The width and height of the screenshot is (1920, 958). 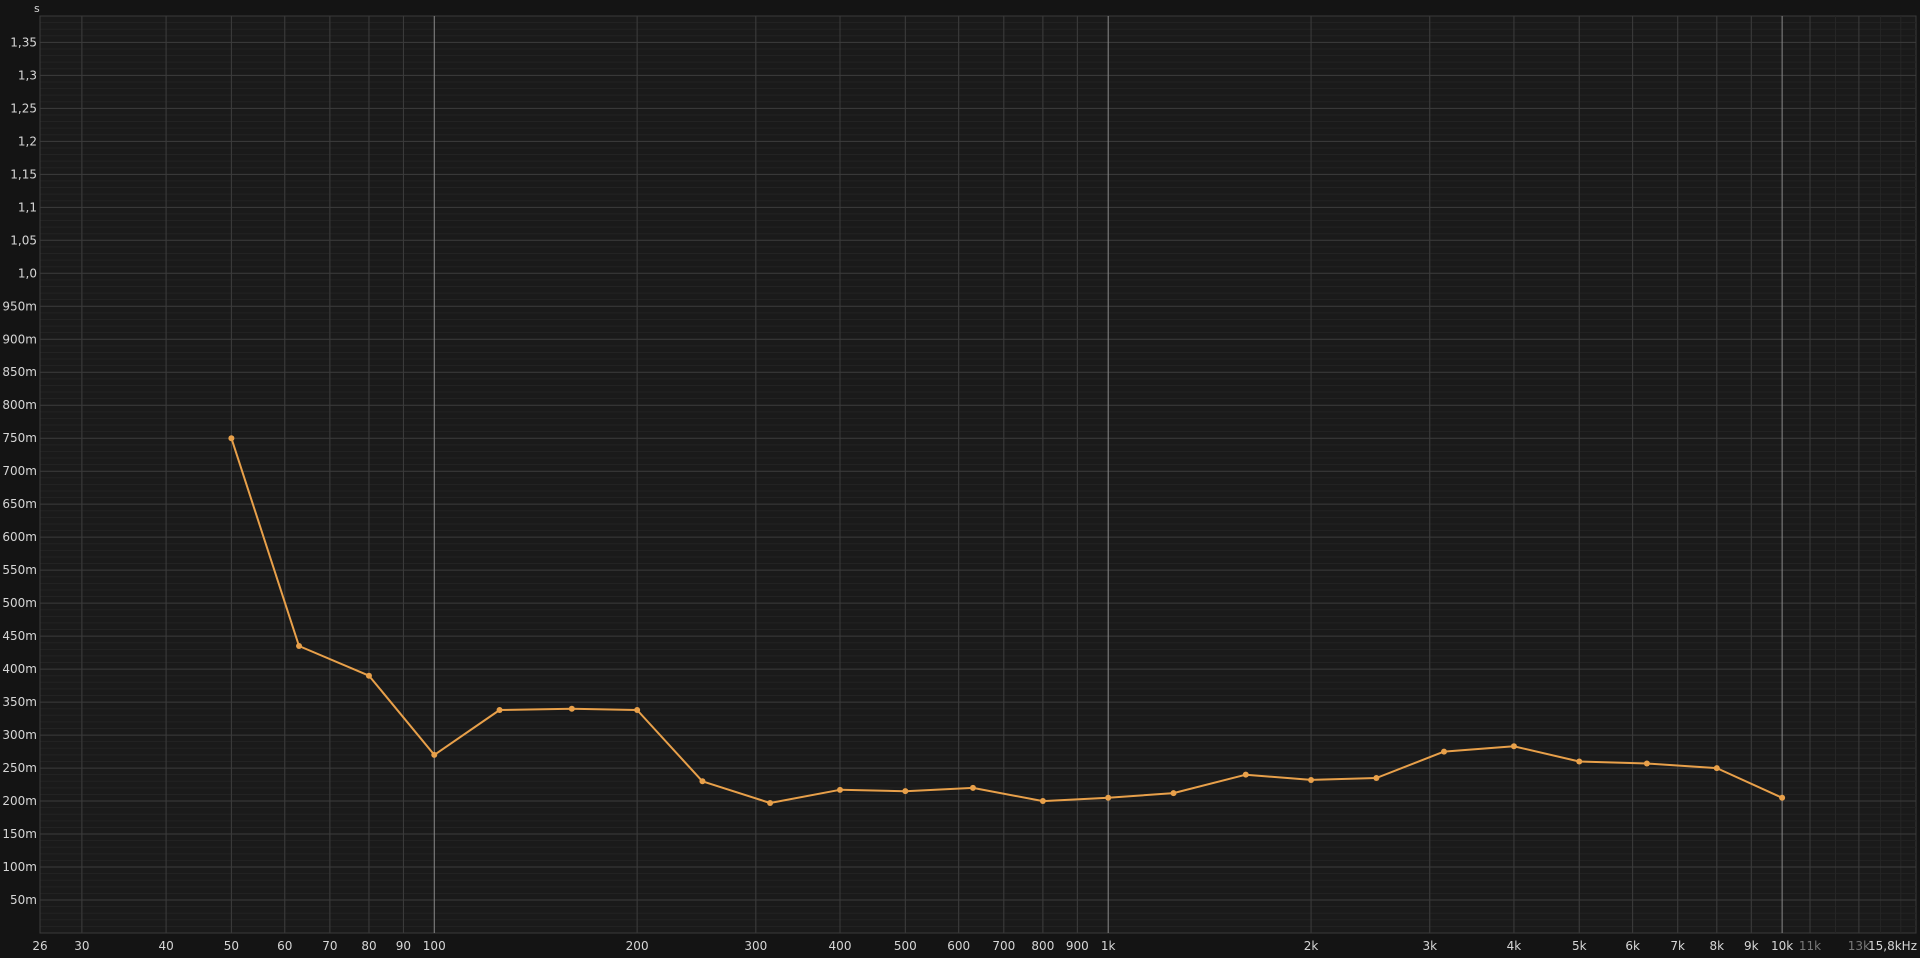 What do you see at coordinates (1514, 946) in the screenshot?
I see `x-tick-label: 4k` at bounding box center [1514, 946].